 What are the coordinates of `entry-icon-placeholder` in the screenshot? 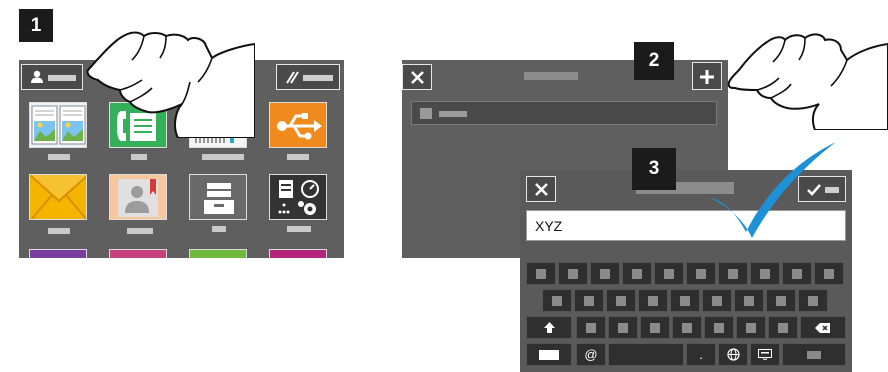 It's located at (426, 113).